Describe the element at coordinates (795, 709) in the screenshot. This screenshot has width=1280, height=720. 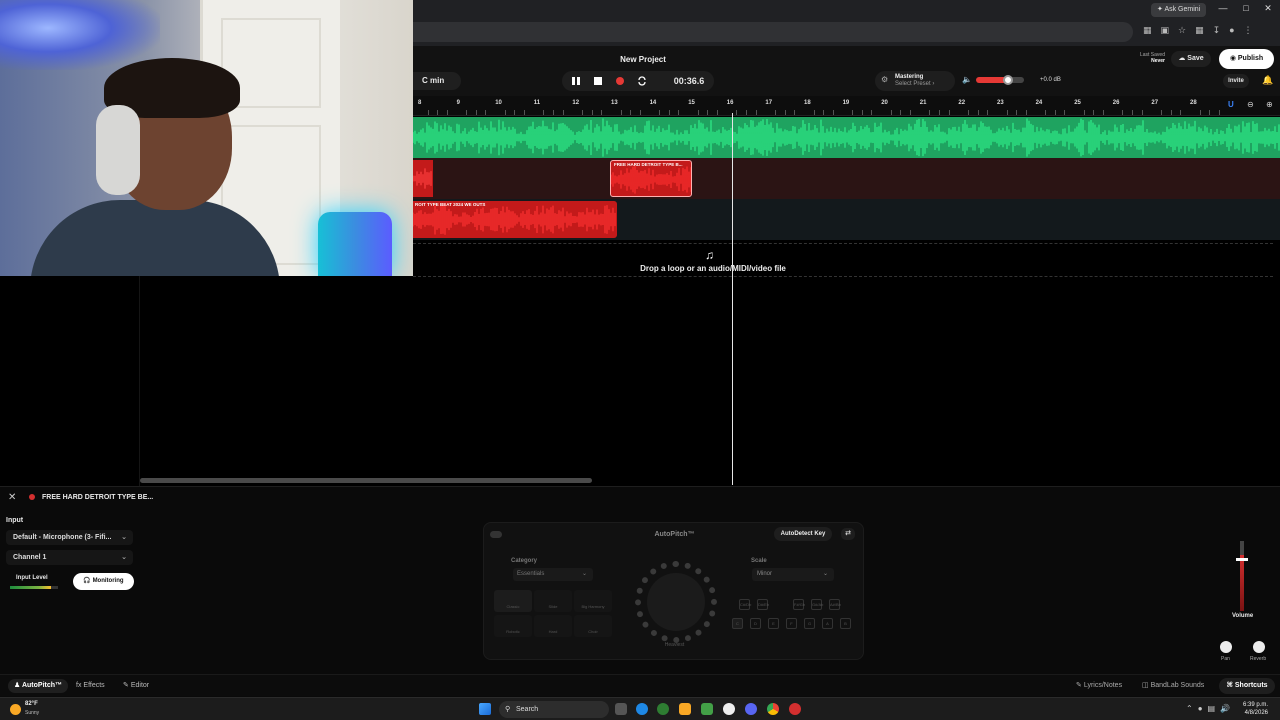
I see `obs-icon` at that location.